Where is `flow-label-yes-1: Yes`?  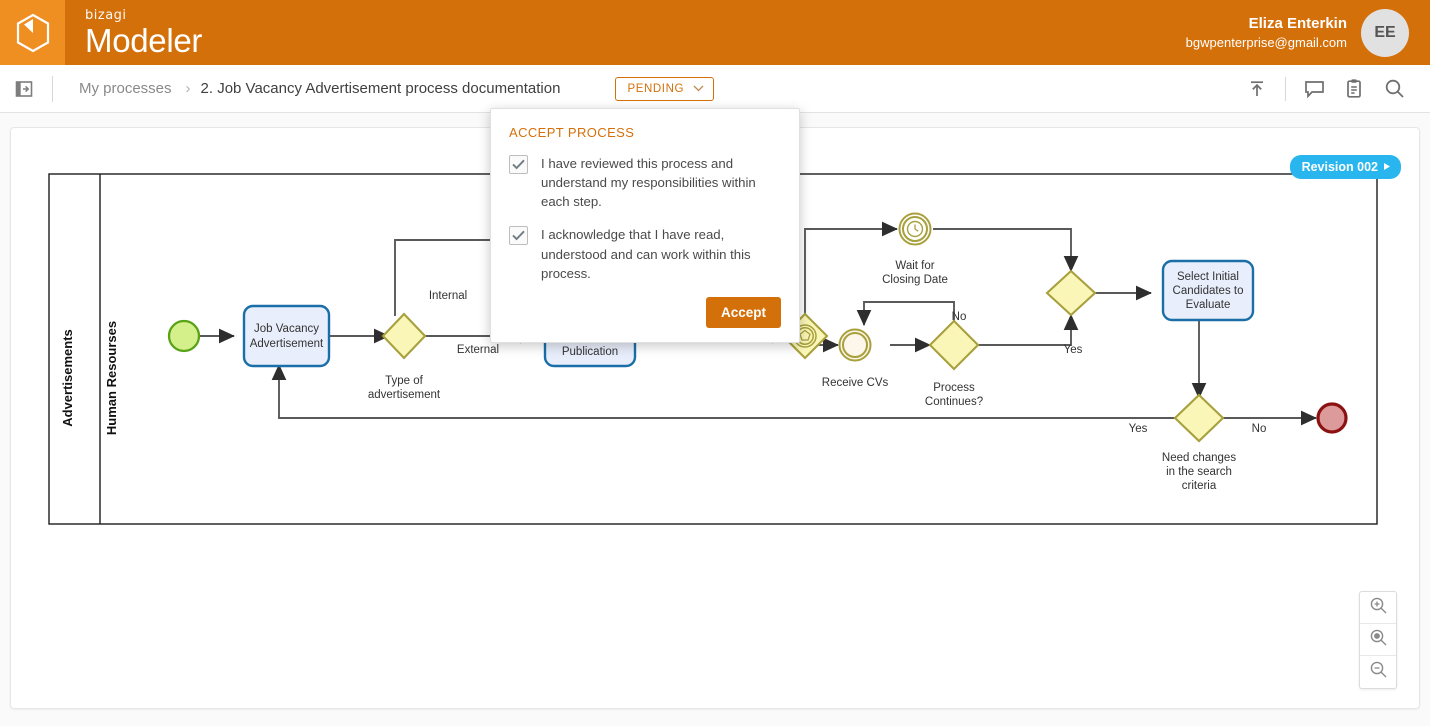 flow-label-yes-1: Yes is located at coordinates (1073, 350).